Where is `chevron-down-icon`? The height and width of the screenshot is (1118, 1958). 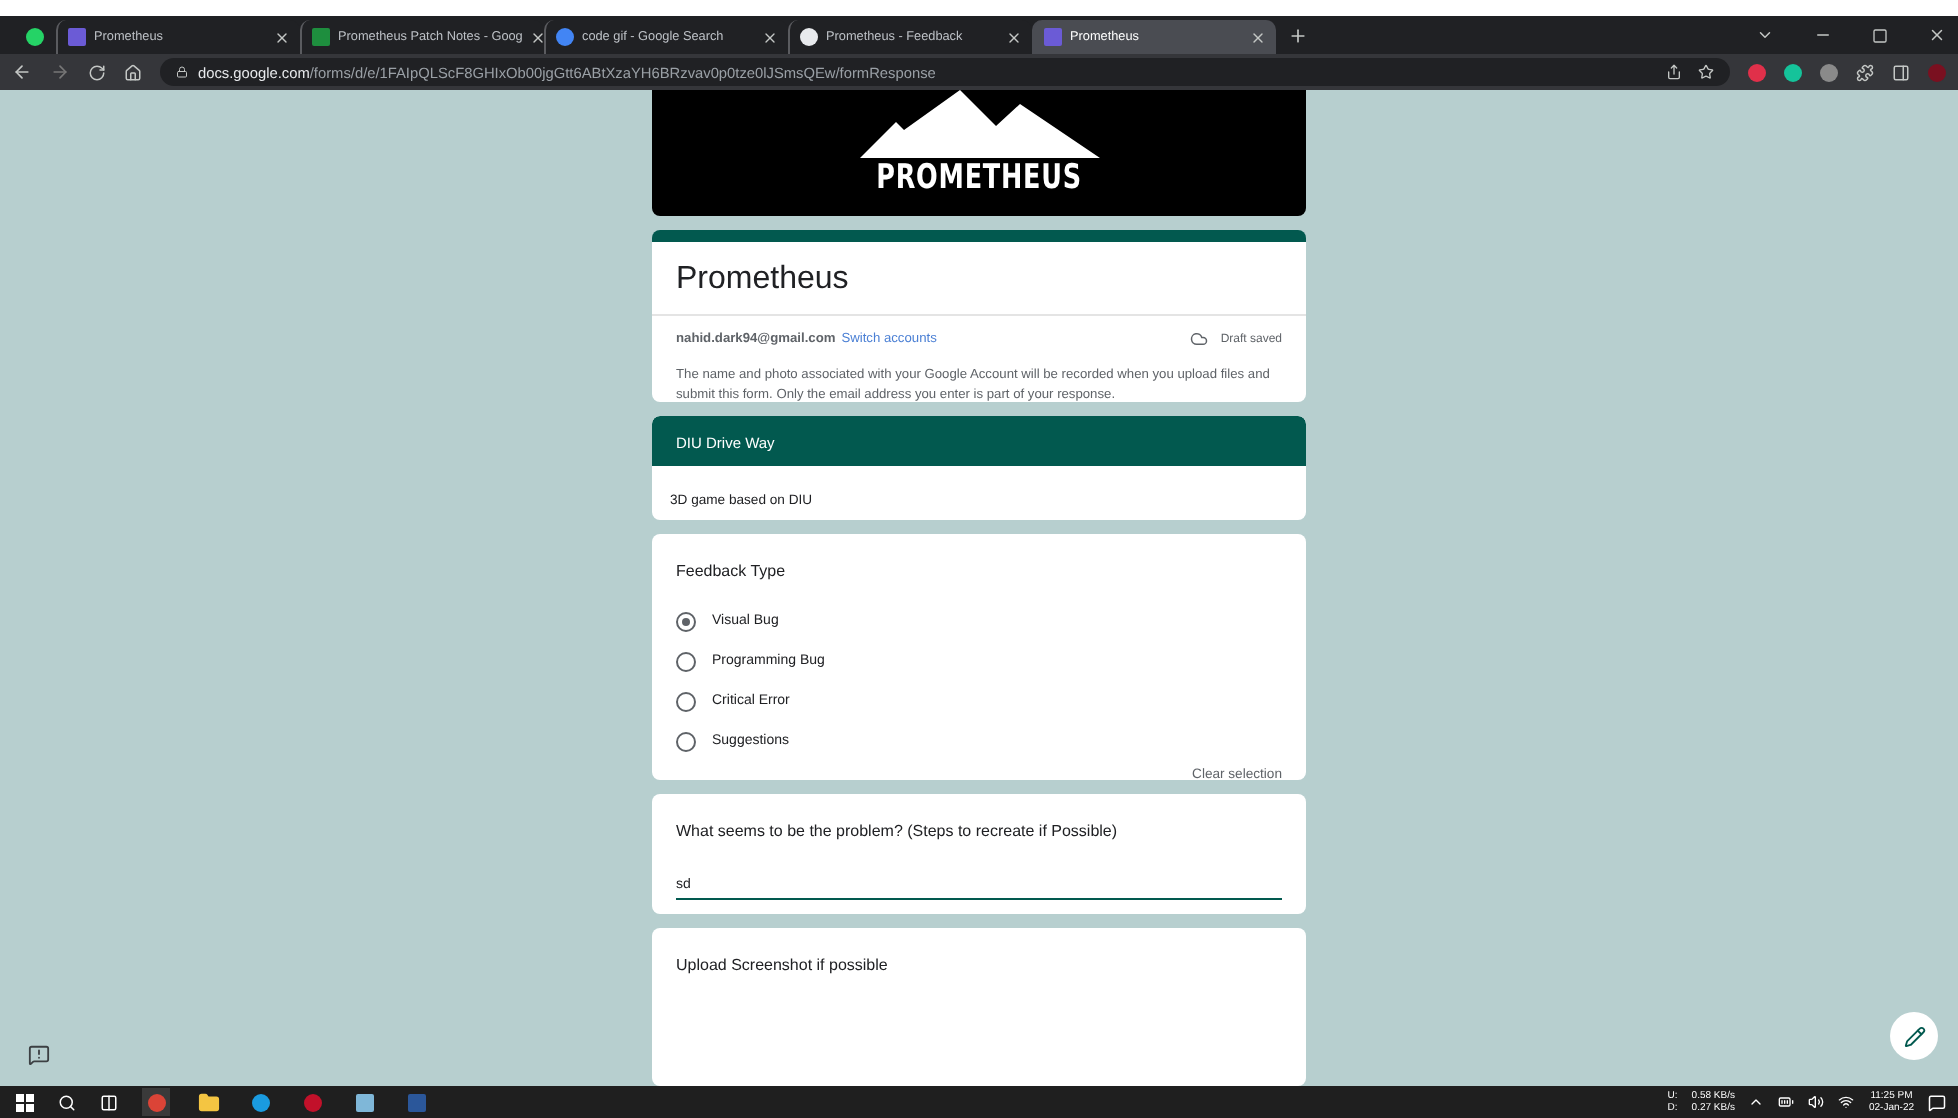 chevron-down-icon is located at coordinates (1765, 35).